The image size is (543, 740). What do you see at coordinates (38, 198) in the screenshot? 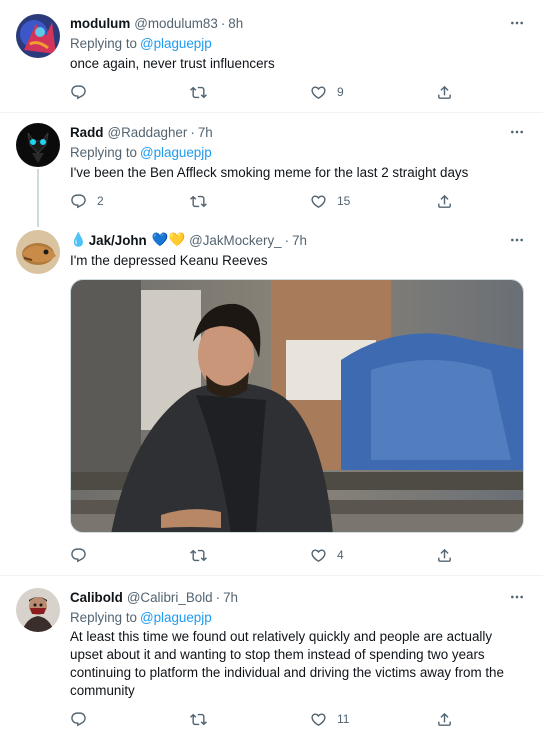
I see `thread-line` at bounding box center [38, 198].